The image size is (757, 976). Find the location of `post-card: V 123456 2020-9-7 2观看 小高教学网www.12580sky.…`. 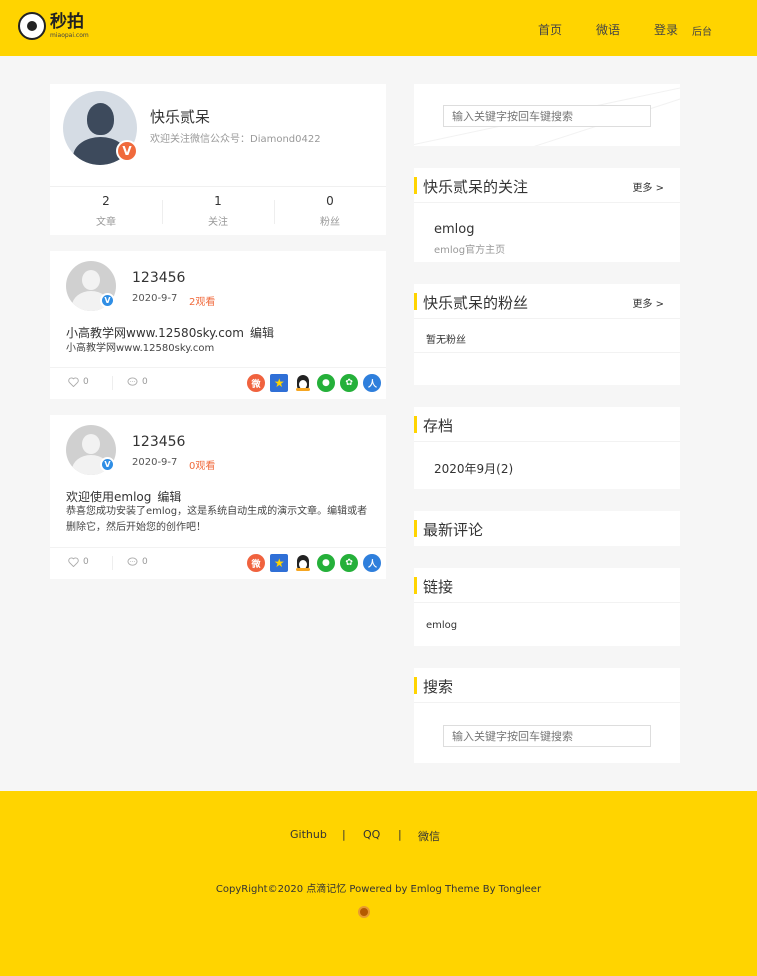

post-card: V 123456 2020-9-7 2观看 小高教学网www.12580sky.… is located at coordinates (218, 325).